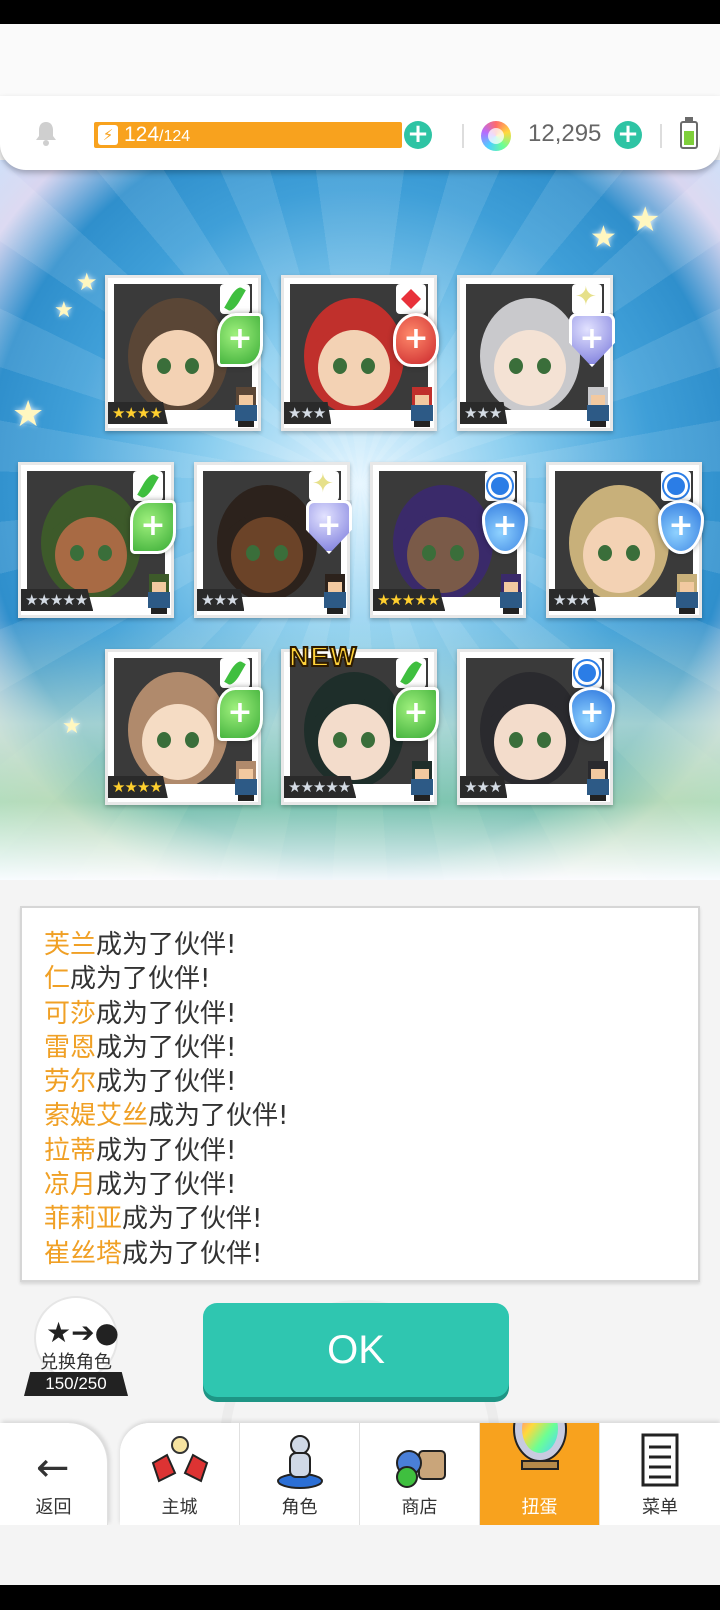 The height and width of the screenshot is (1610, 720). What do you see at coordinates (416, 340) in the screenshot?
I see `fire-element-gem-icon` at bounding box center [416, 340].